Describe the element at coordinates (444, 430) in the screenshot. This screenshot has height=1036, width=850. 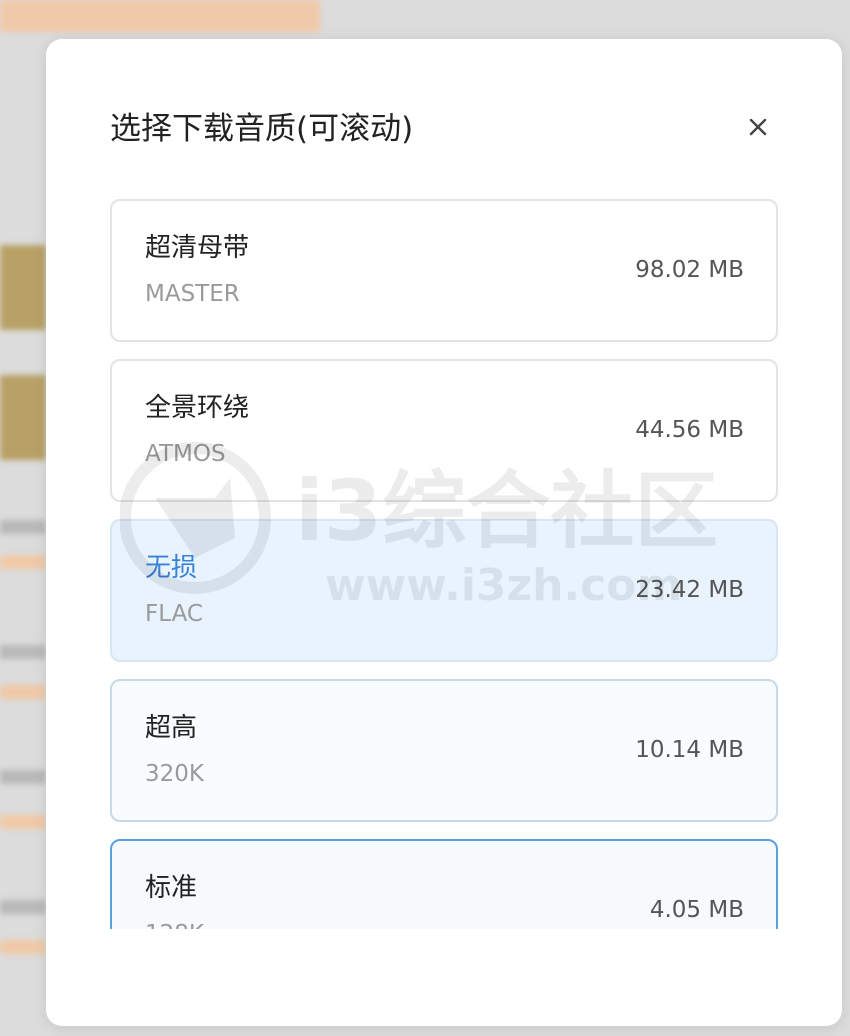
I see `quality-option-atmos: 全景环绕 ATMOS 44.56 MB` at that location.